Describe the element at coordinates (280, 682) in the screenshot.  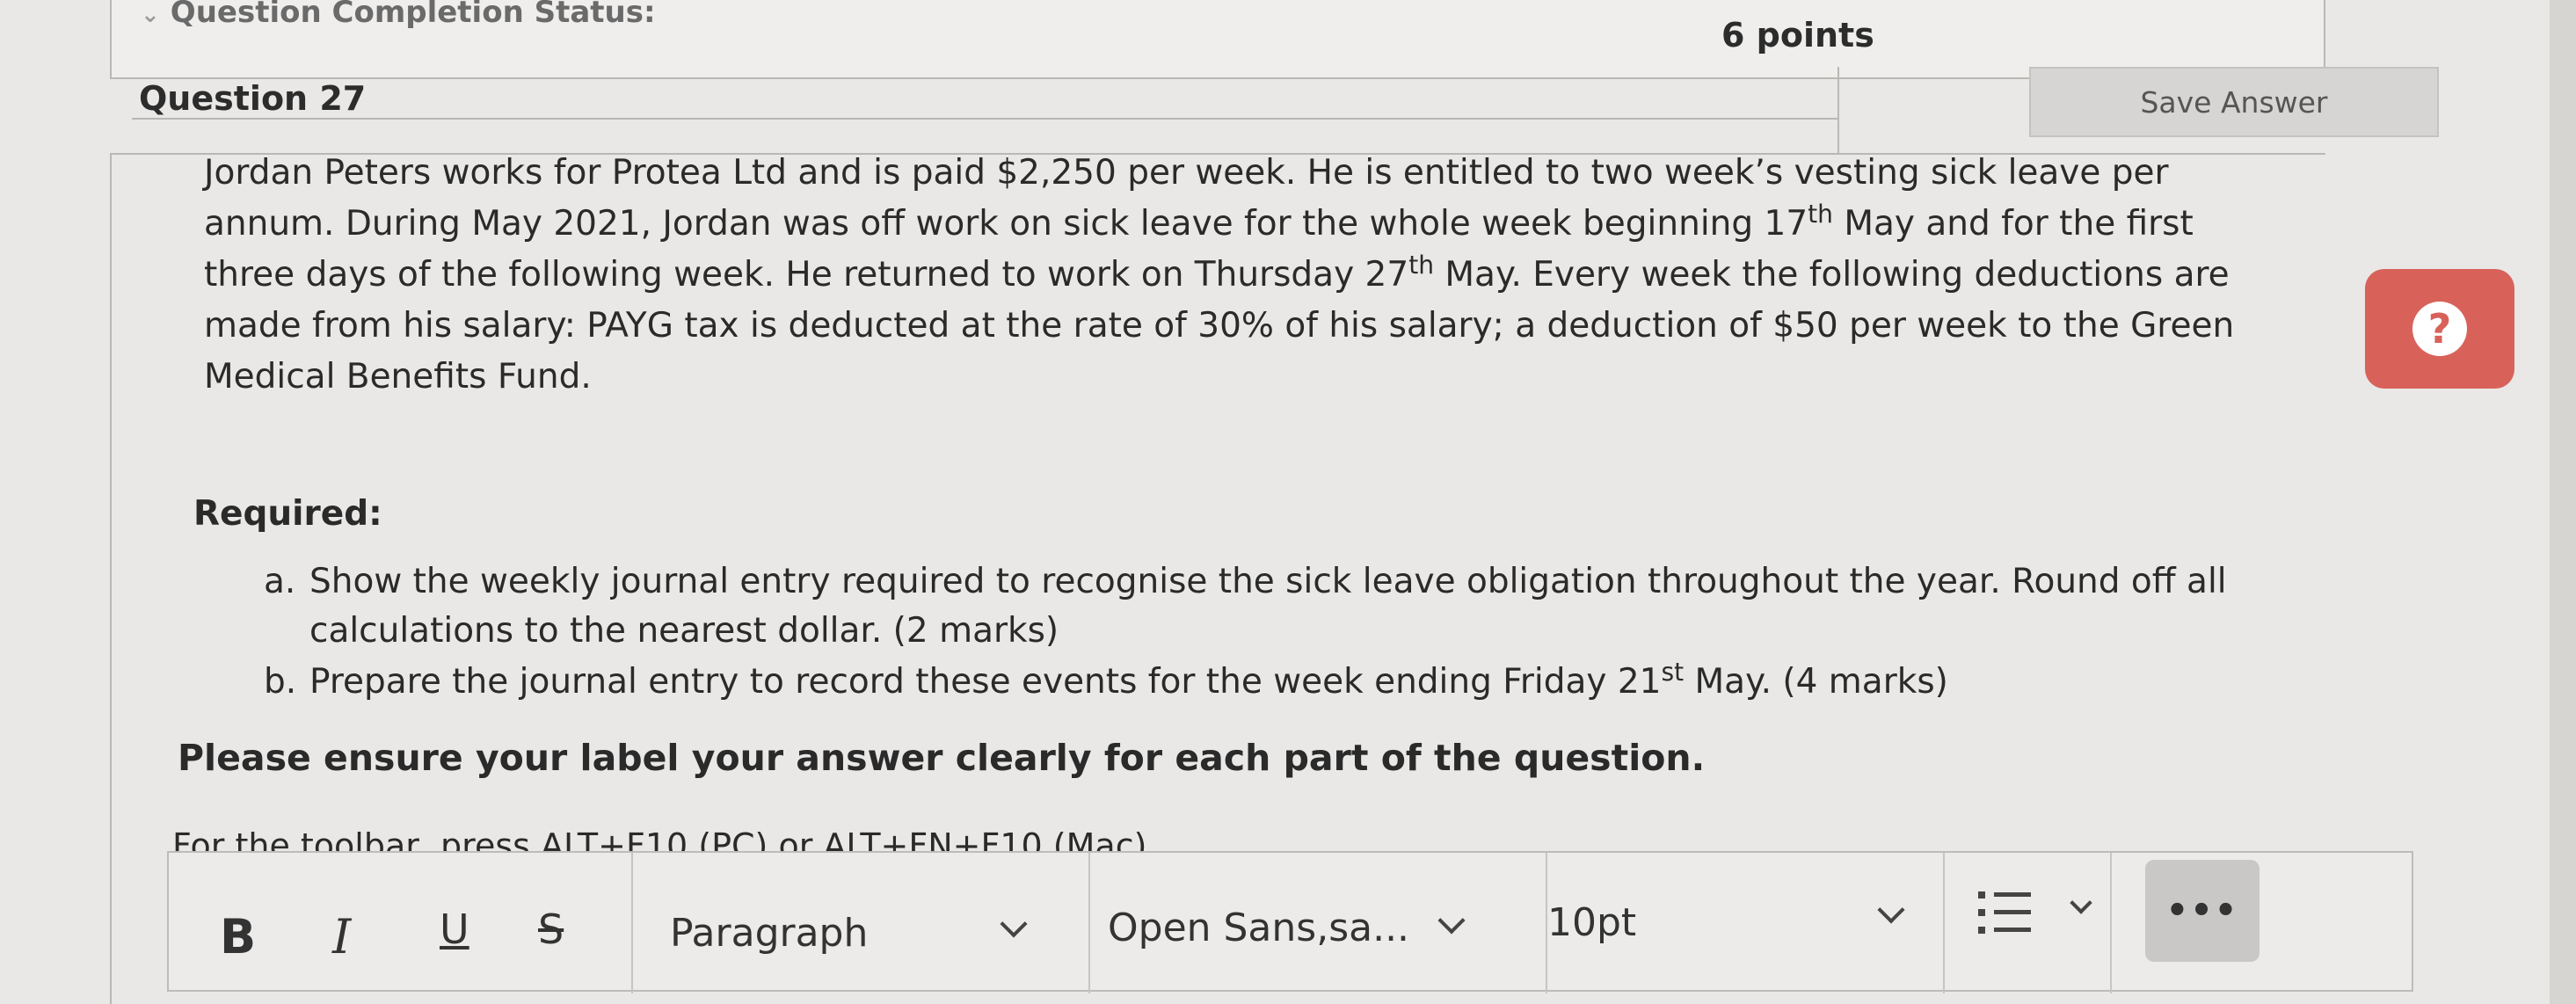
I see `list-item-label: b.` at that location.